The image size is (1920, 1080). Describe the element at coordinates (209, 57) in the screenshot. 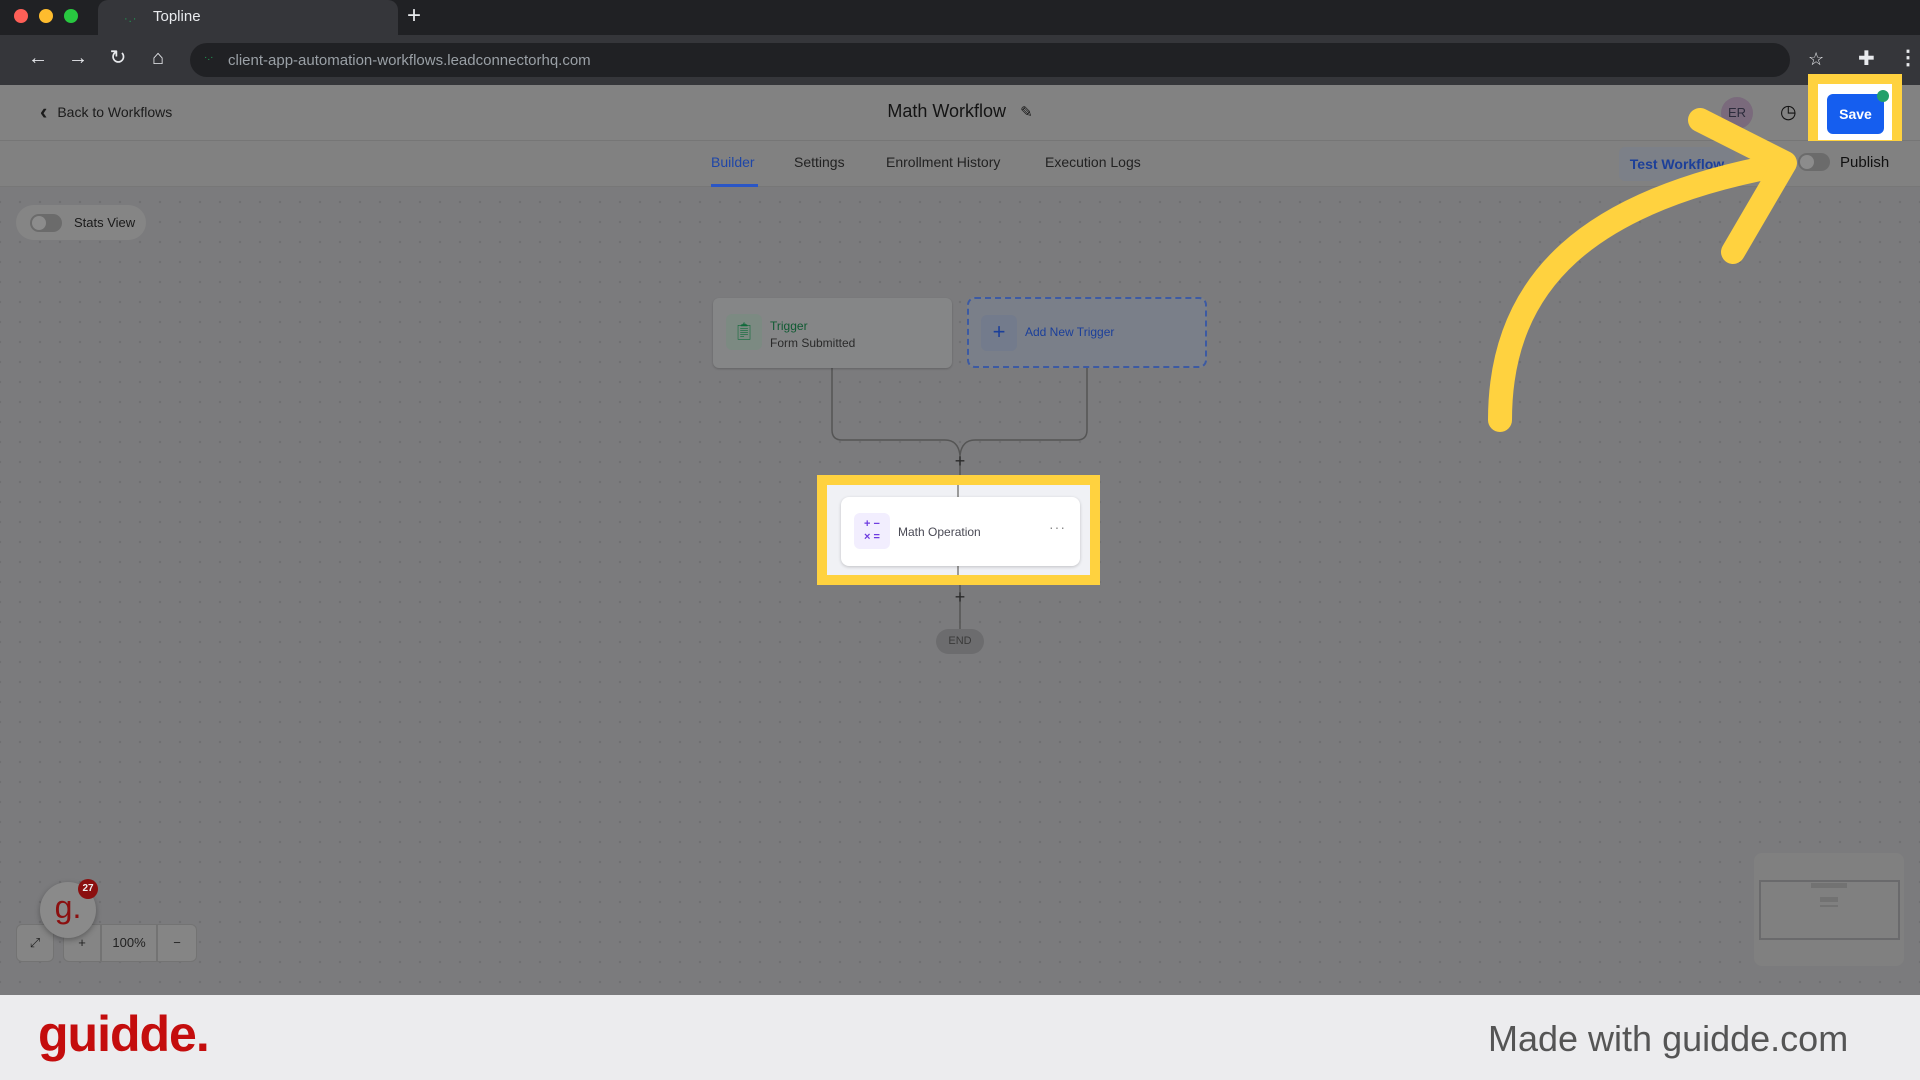

I see `site-icon: ·.·` at that location.